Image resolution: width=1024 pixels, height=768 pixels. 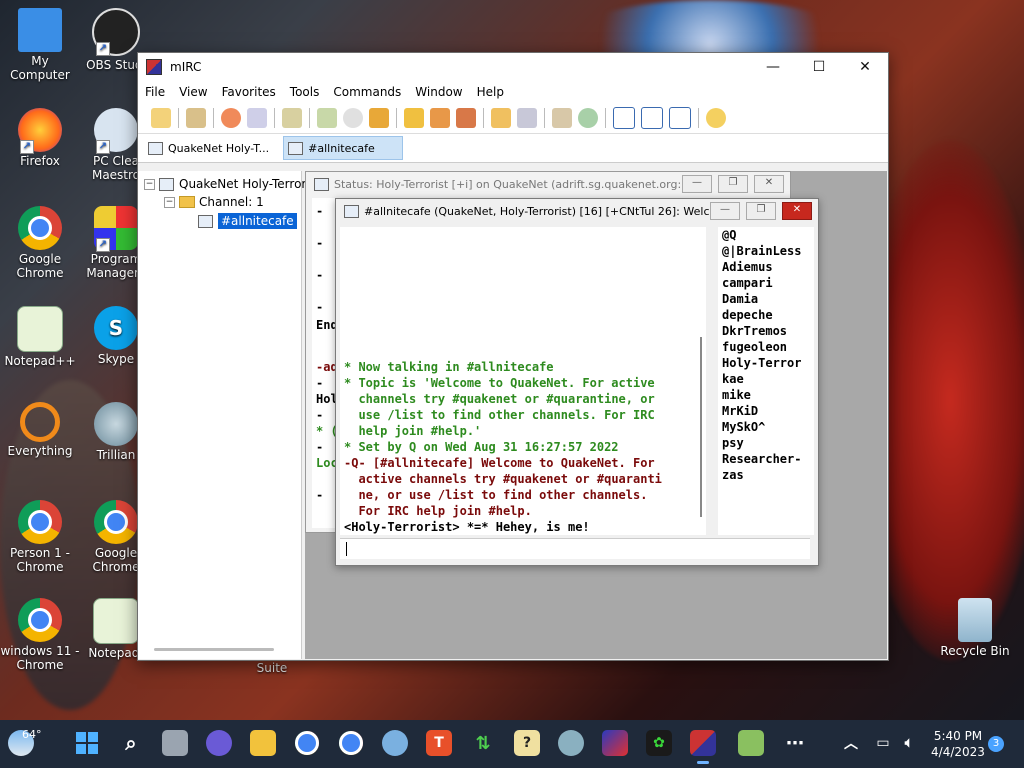 I want to click on nick-item: Adiemus, so click(x=747, y=267).